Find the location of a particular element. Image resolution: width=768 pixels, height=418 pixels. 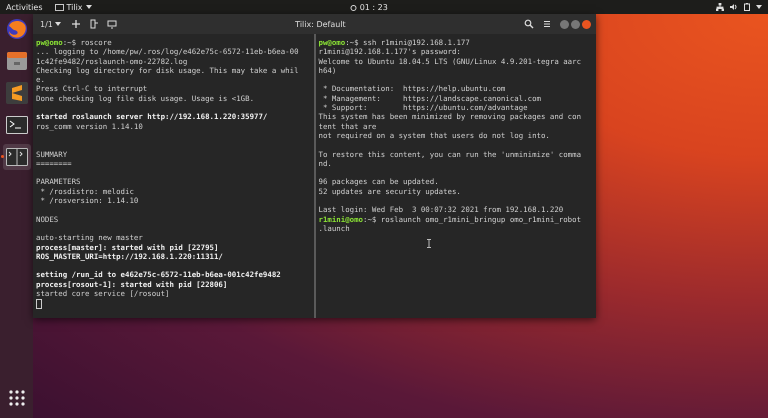

network-icon is located at coordinates (720, 7).